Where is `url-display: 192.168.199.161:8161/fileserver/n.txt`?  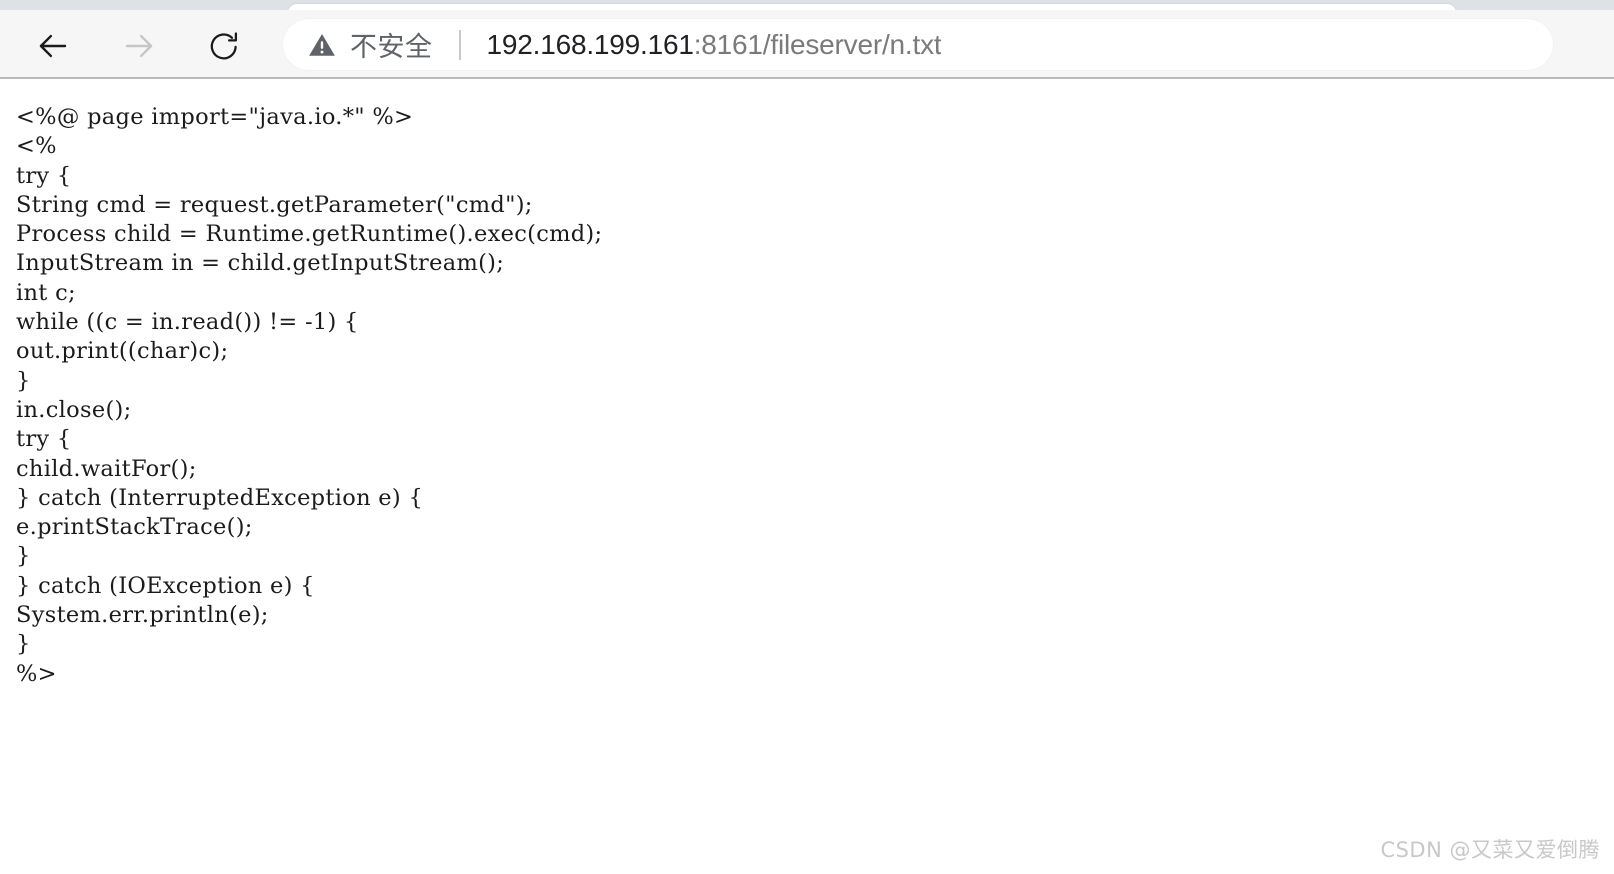 url-display: 192.168.199.161:8161/fileserver/n.txt is located at coordinates (714, 45).